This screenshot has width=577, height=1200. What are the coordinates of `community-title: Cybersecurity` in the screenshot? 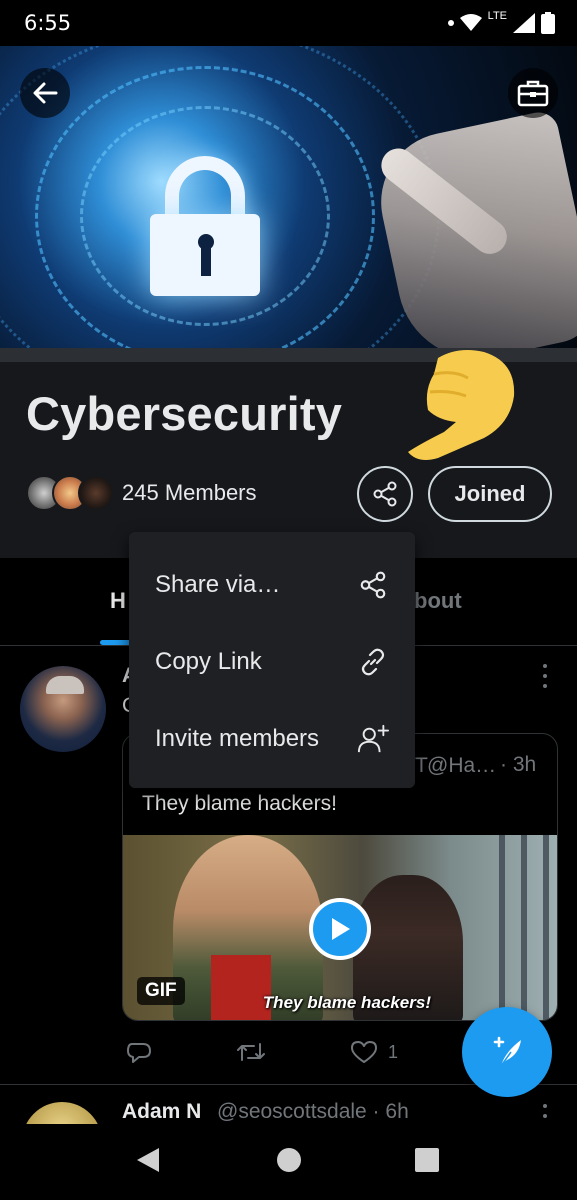 It's located at (184, 413).